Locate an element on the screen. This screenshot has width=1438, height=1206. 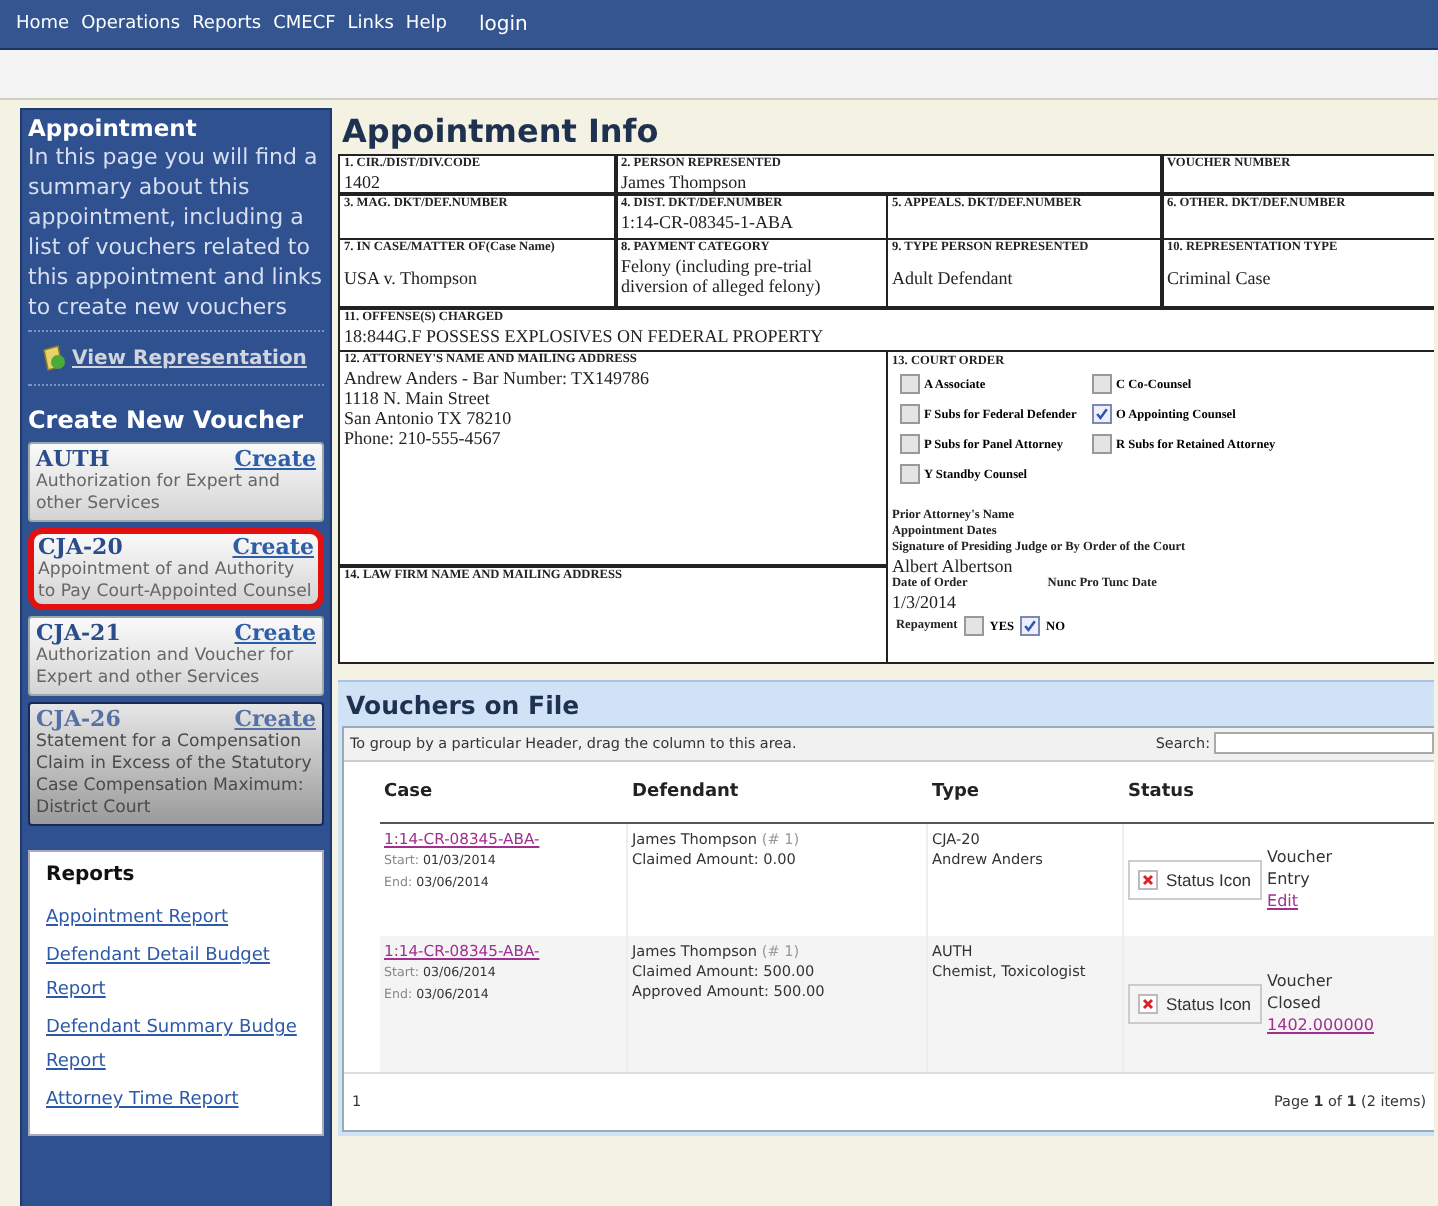
voucher-description: Authorization and Voucher for Expert and other Services is located at coordinates (166, 668).